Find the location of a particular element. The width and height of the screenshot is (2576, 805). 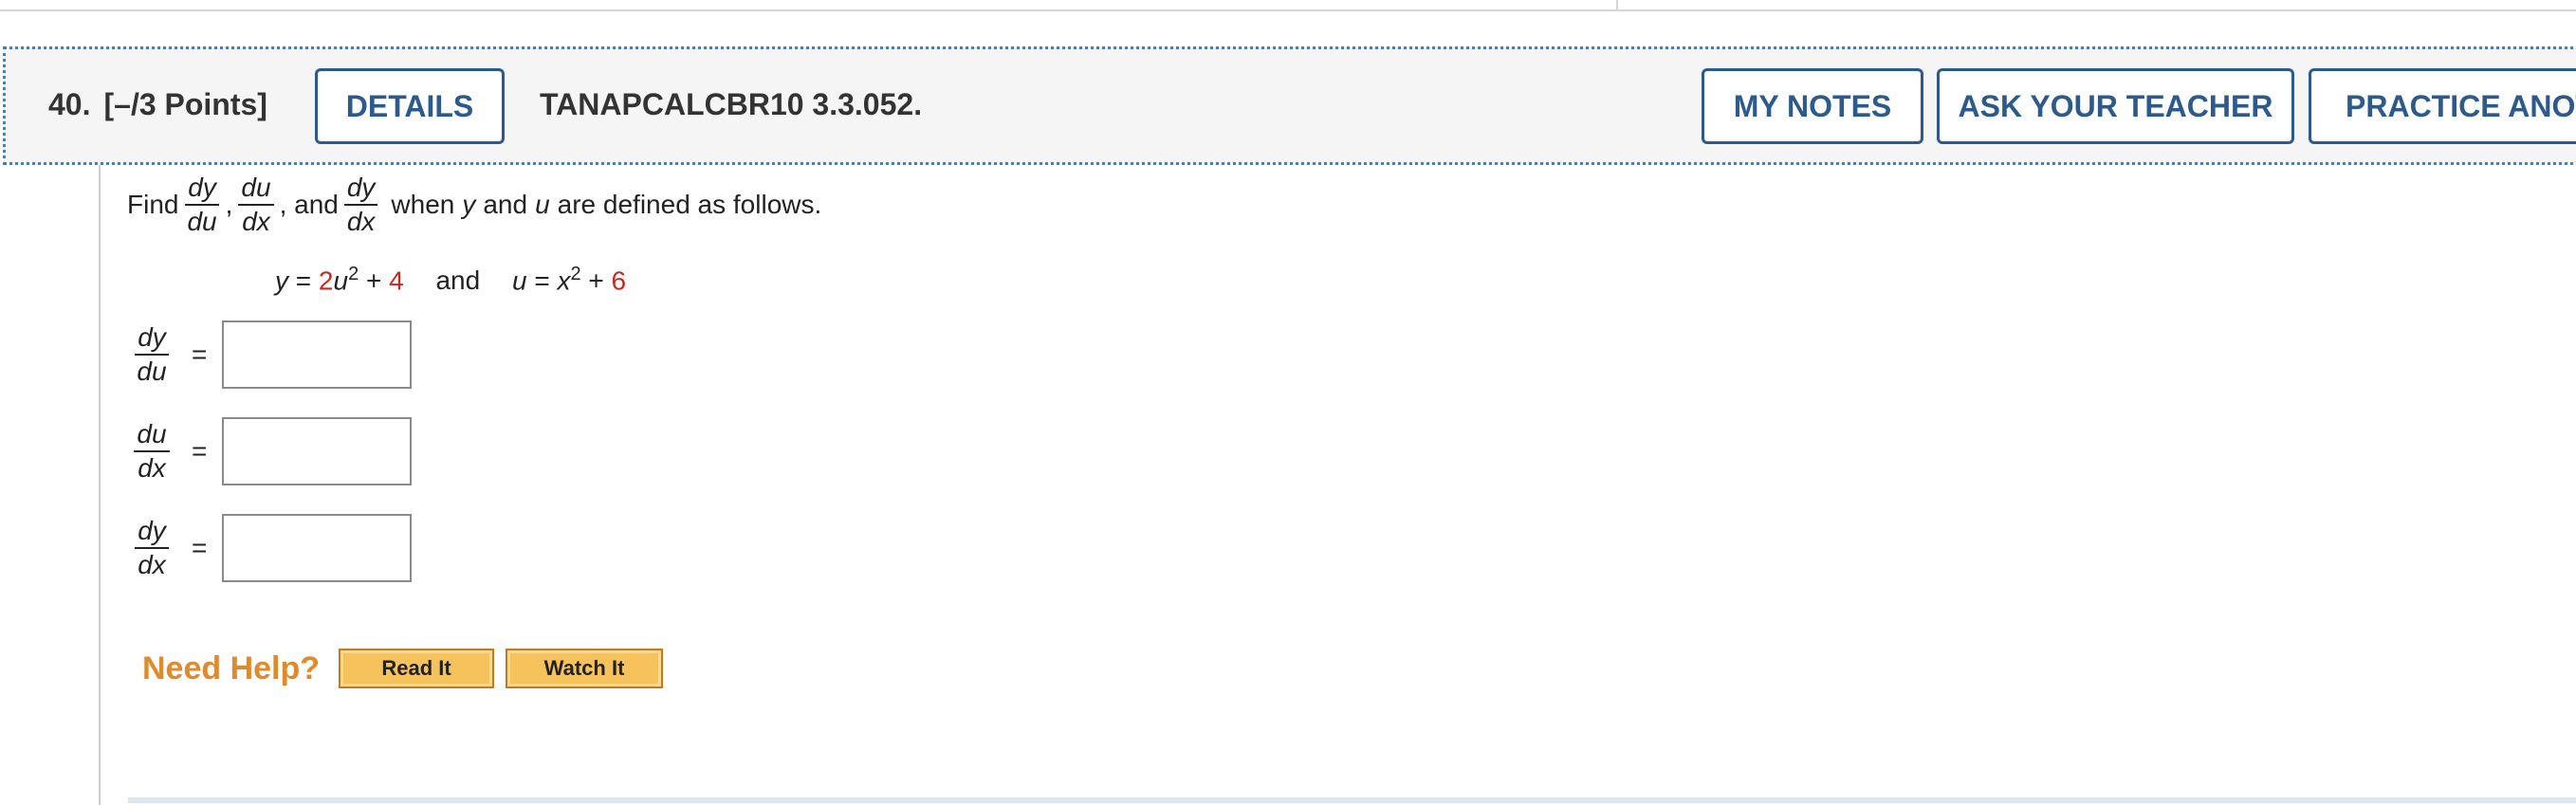

watch-it-button: Watch It is located at coordinates (585, 668).